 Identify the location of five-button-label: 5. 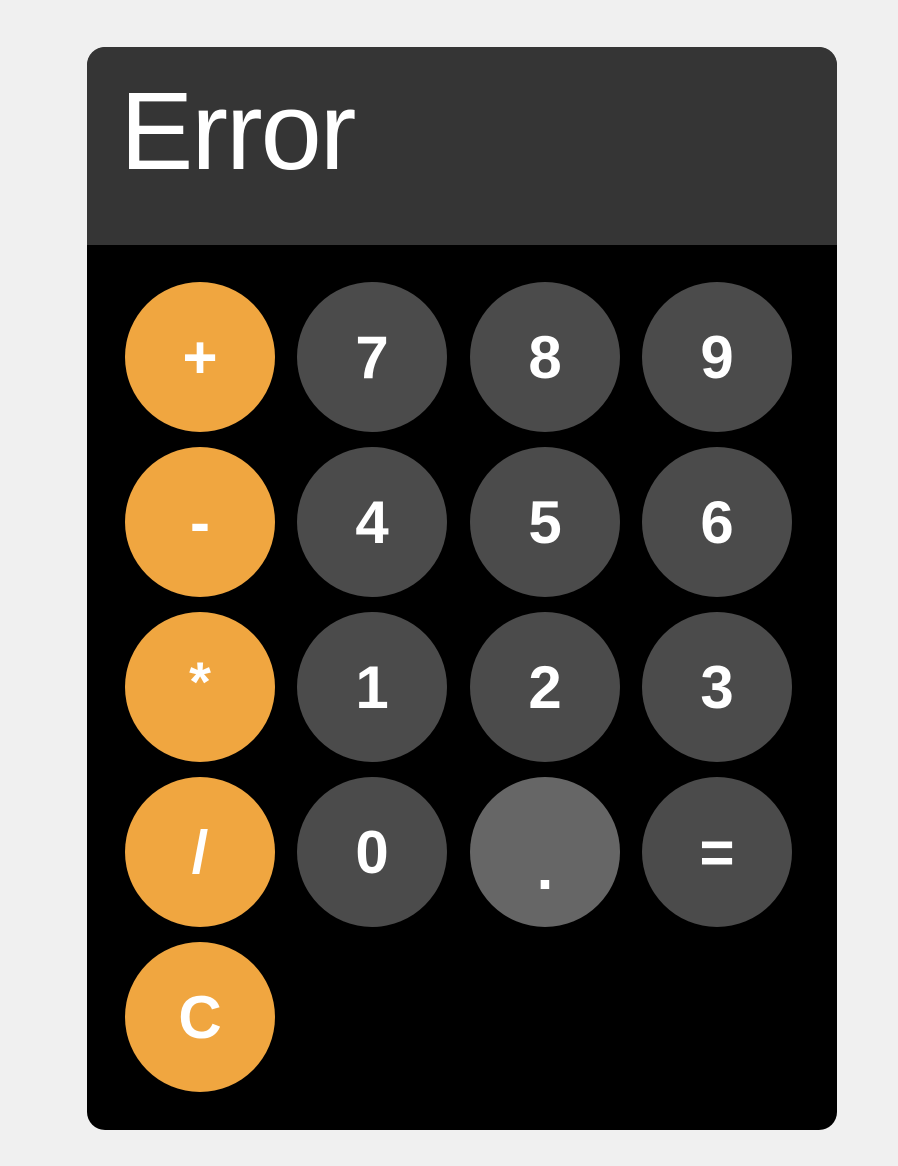
(545, 522).